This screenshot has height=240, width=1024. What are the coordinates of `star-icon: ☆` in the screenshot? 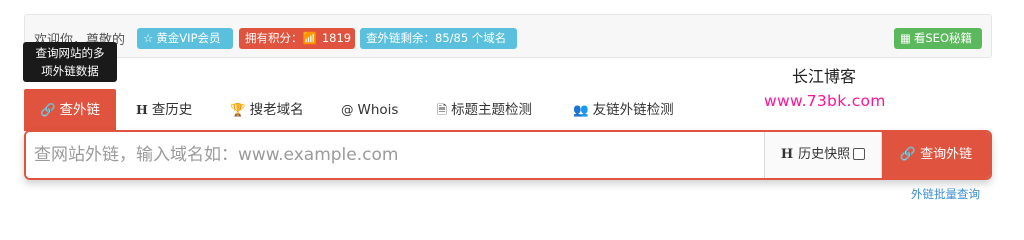 It's located at (148, 38).